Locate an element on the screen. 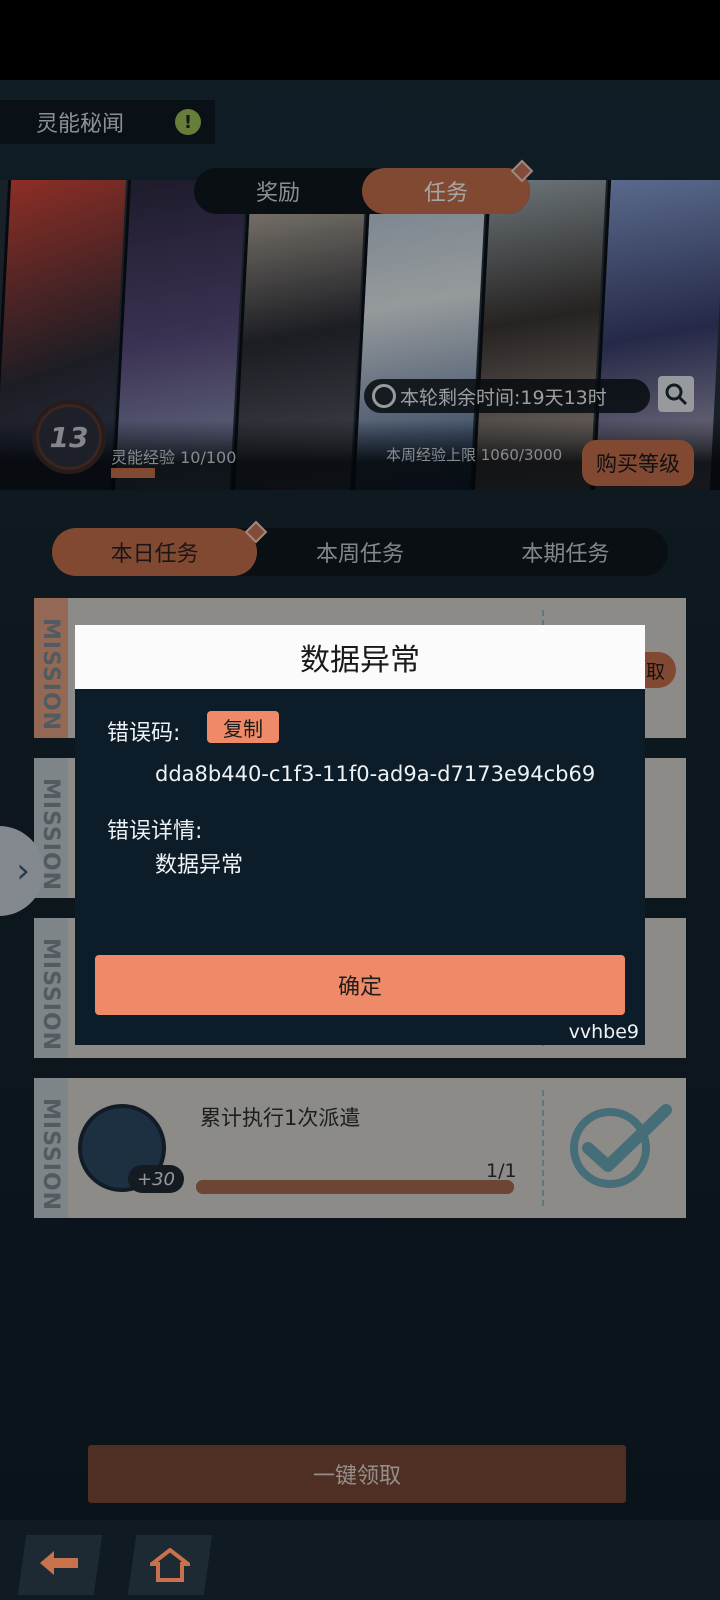 The height and width of the screenshot is (1600, 720). dialog-tag: vvhbe9 is located at coordinates (603, 1032).